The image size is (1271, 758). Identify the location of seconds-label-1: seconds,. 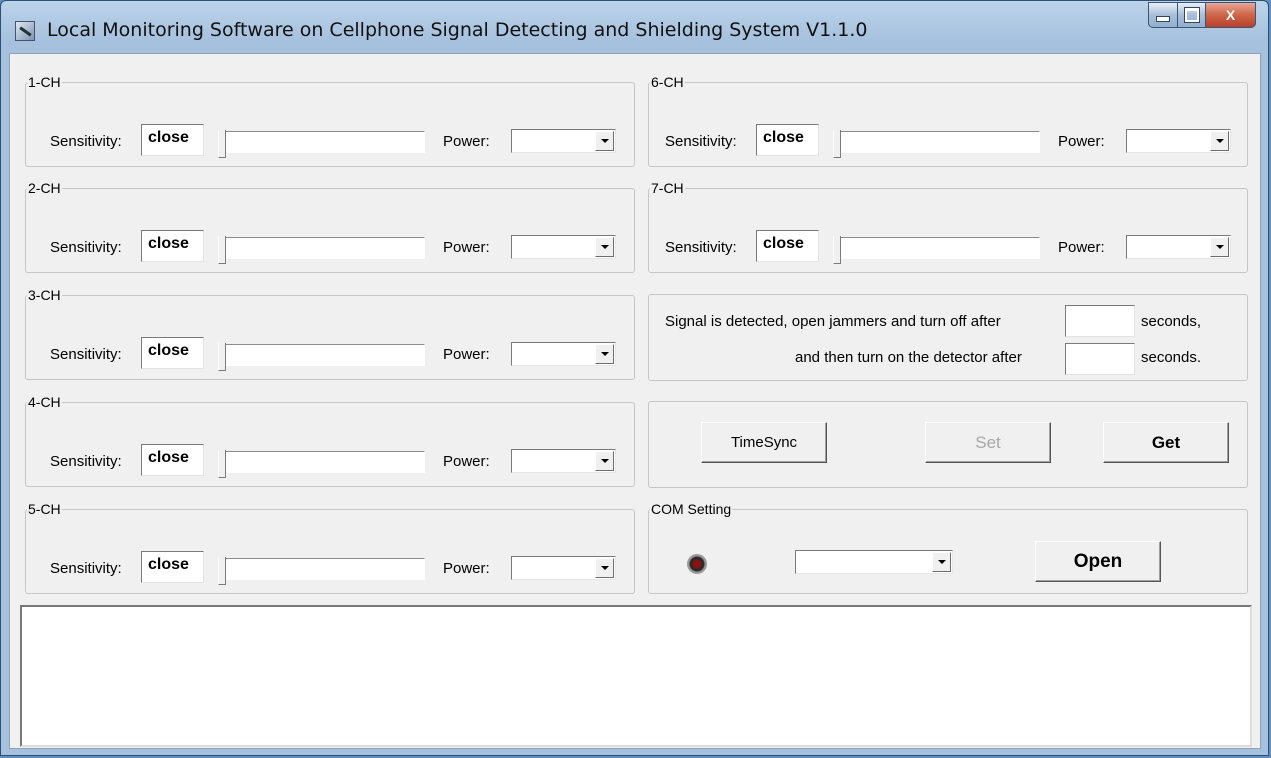
(1171, 321).